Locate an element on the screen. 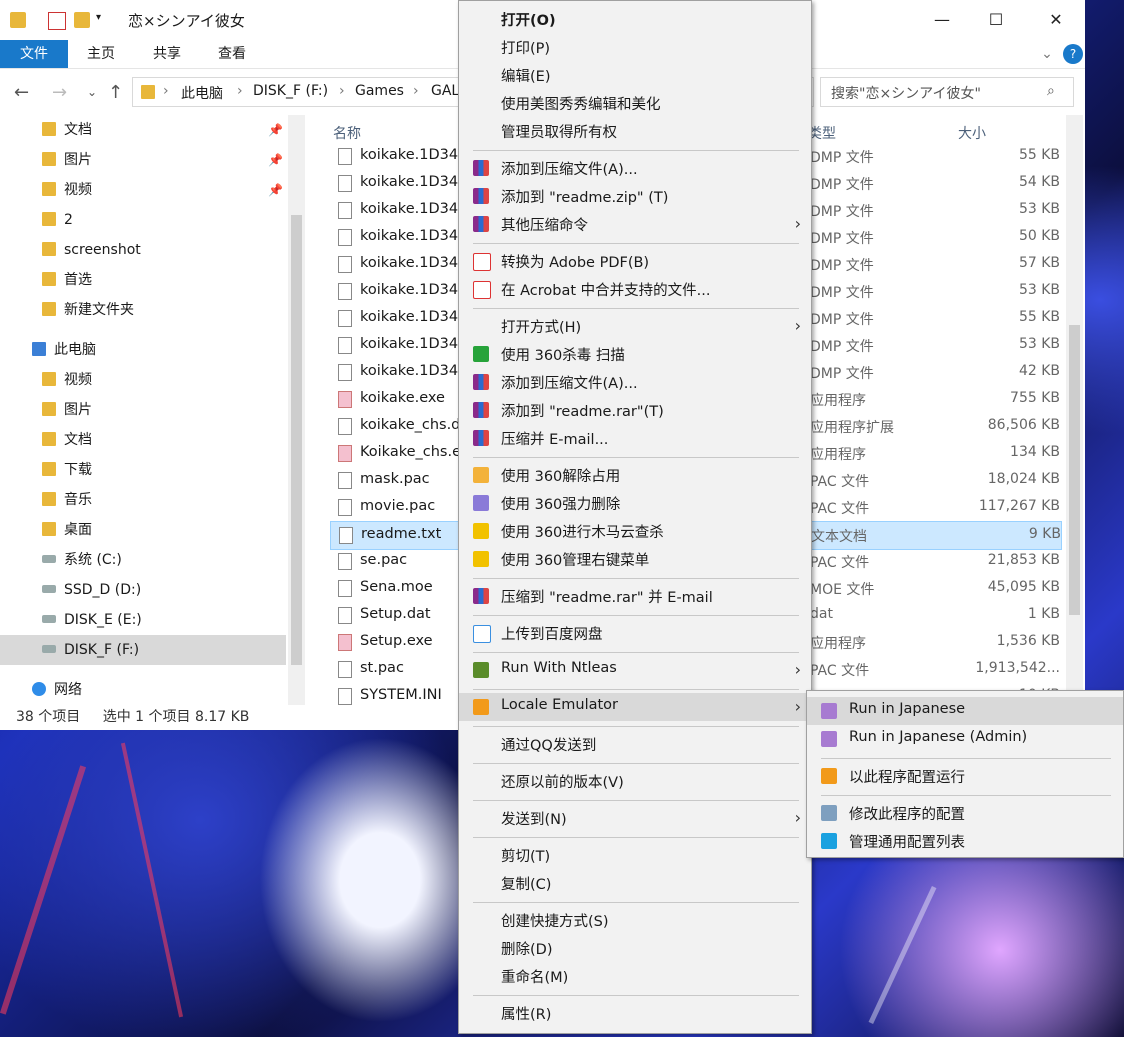 The image size is (1124, 1037). forward-arrow-icon: → is located at coordinates (59, 92).